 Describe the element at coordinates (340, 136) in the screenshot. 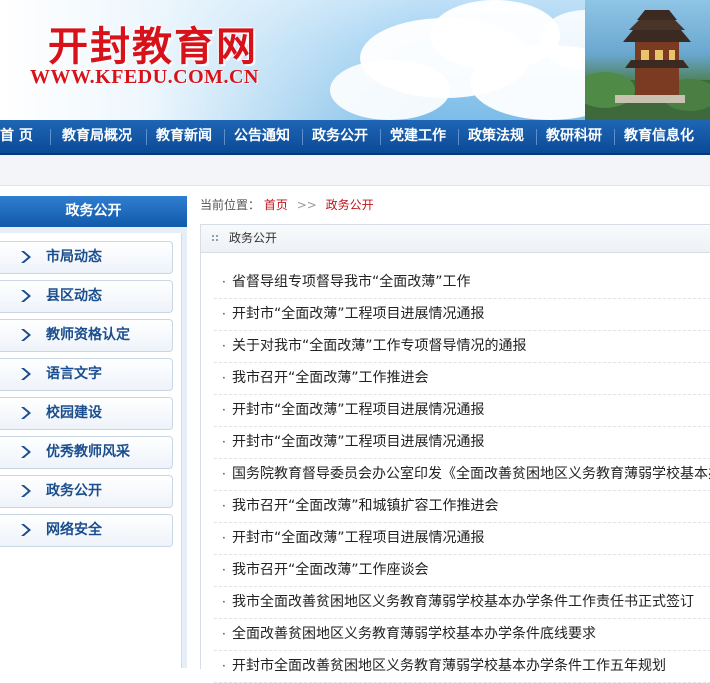

I see `nav-government-affairs: 政务公开` at that location.